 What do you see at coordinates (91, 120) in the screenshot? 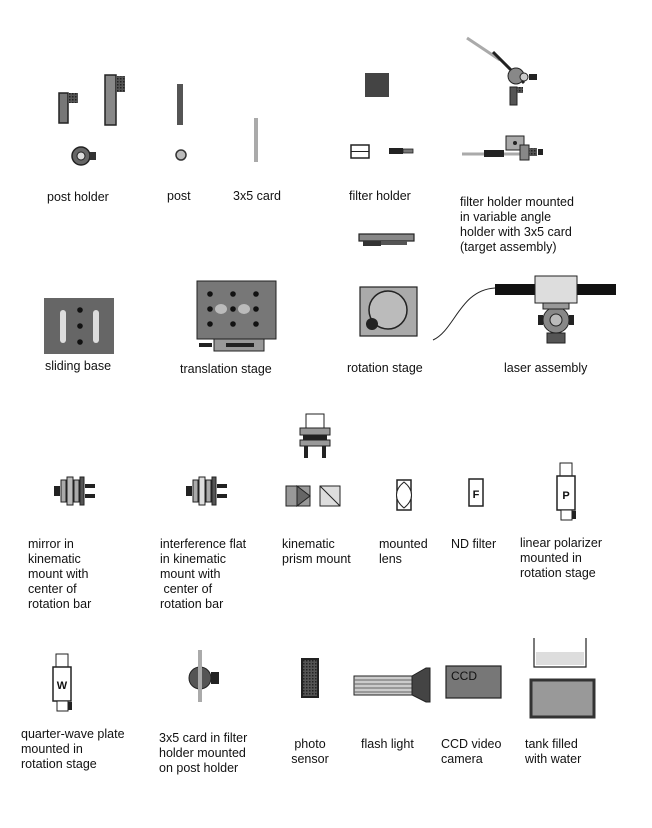
I see `post-holder-icon` at bounding box center [91, 120].